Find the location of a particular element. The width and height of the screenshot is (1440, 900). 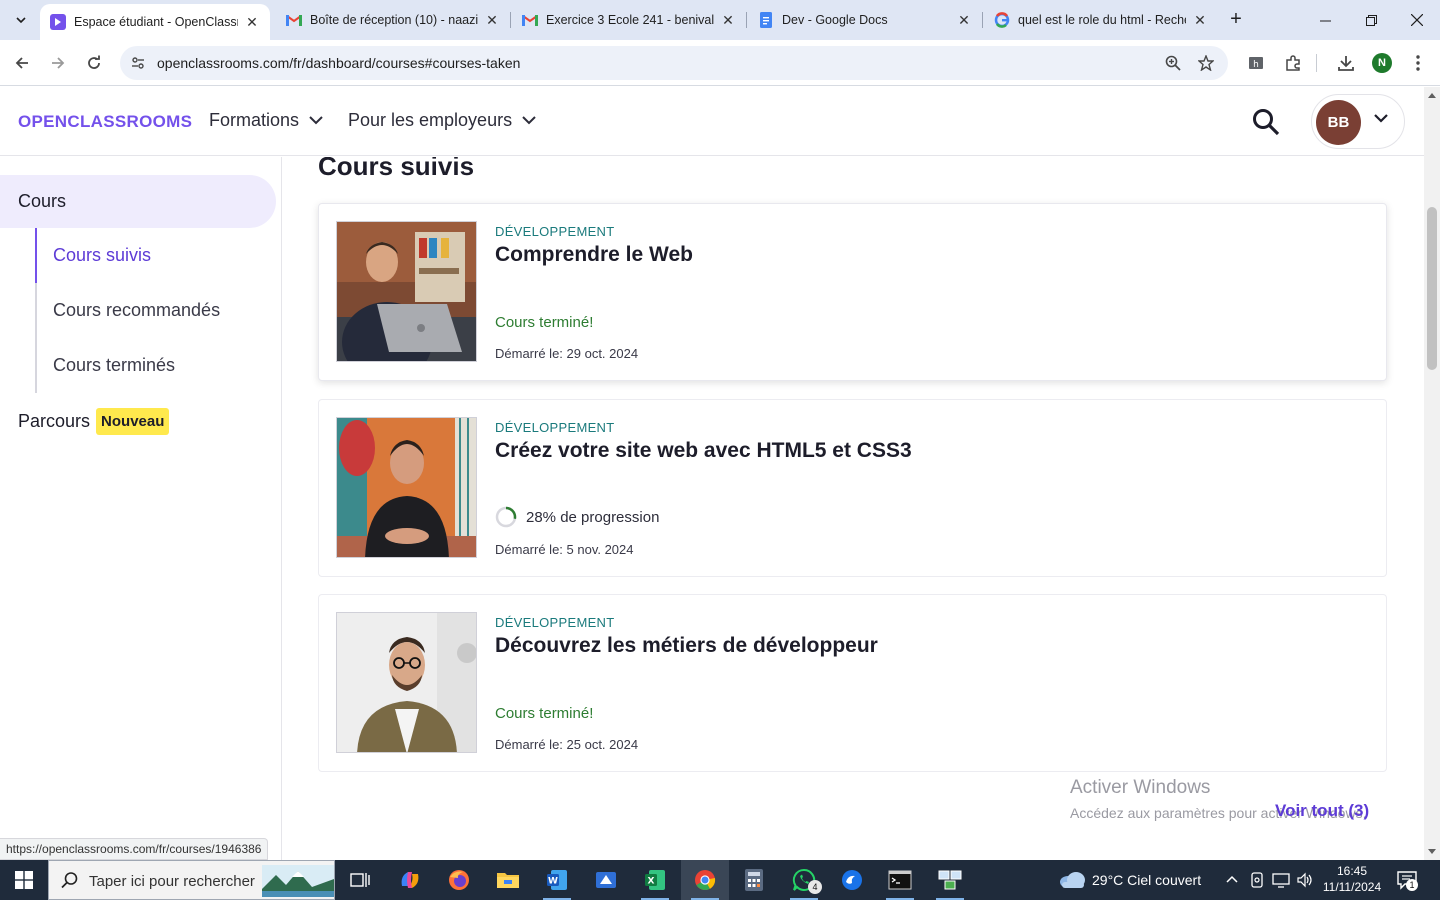

page-scrollbar is located at coordinates (1432, 473).